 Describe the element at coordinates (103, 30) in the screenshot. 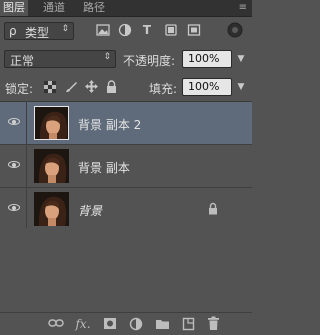

I see `image-filter-icon` at that location.